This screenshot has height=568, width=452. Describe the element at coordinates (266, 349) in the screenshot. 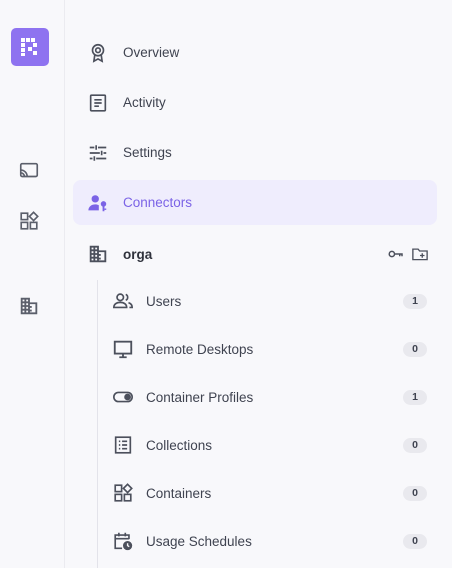

I see `tree-item-remote-desktops: Remote Desktops 0` at that location.